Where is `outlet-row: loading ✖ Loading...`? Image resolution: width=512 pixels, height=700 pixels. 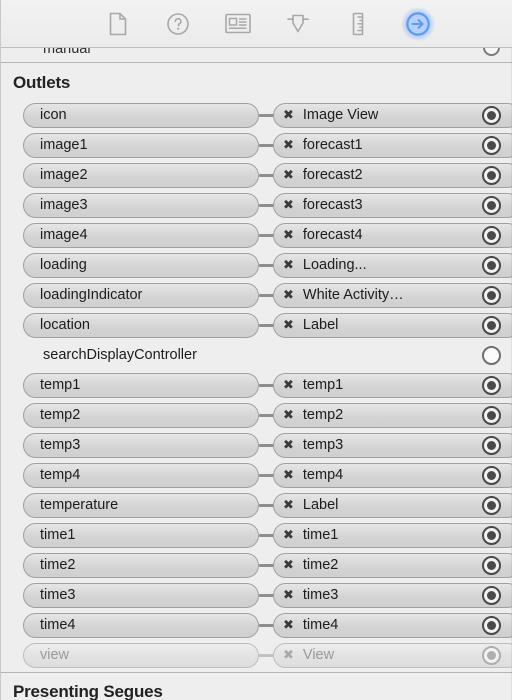
outlet-row: loading ✖ Loading... is located at coordinates (256, 265).